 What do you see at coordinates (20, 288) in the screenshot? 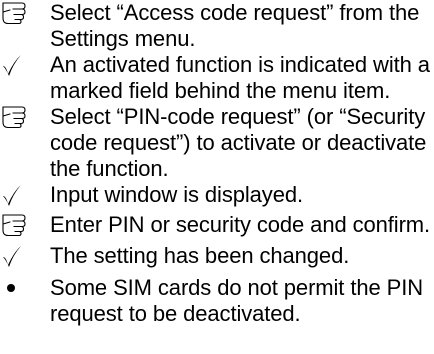
I see `bullet-icon` at bounding box center [20, 288].